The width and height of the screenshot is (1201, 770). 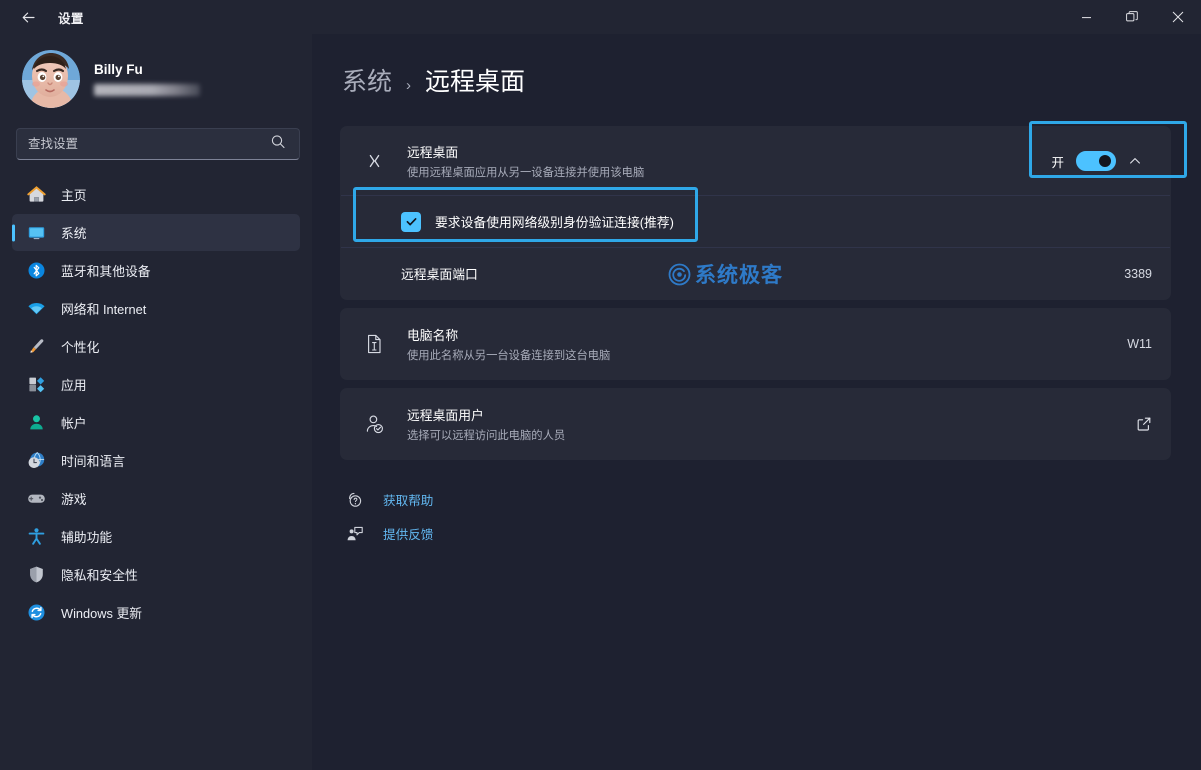 What do you see at coordinates (156, 498) in the screenshot?
I see `sidebar-item-gaming: 游戏` at bounding box center [156, 498].